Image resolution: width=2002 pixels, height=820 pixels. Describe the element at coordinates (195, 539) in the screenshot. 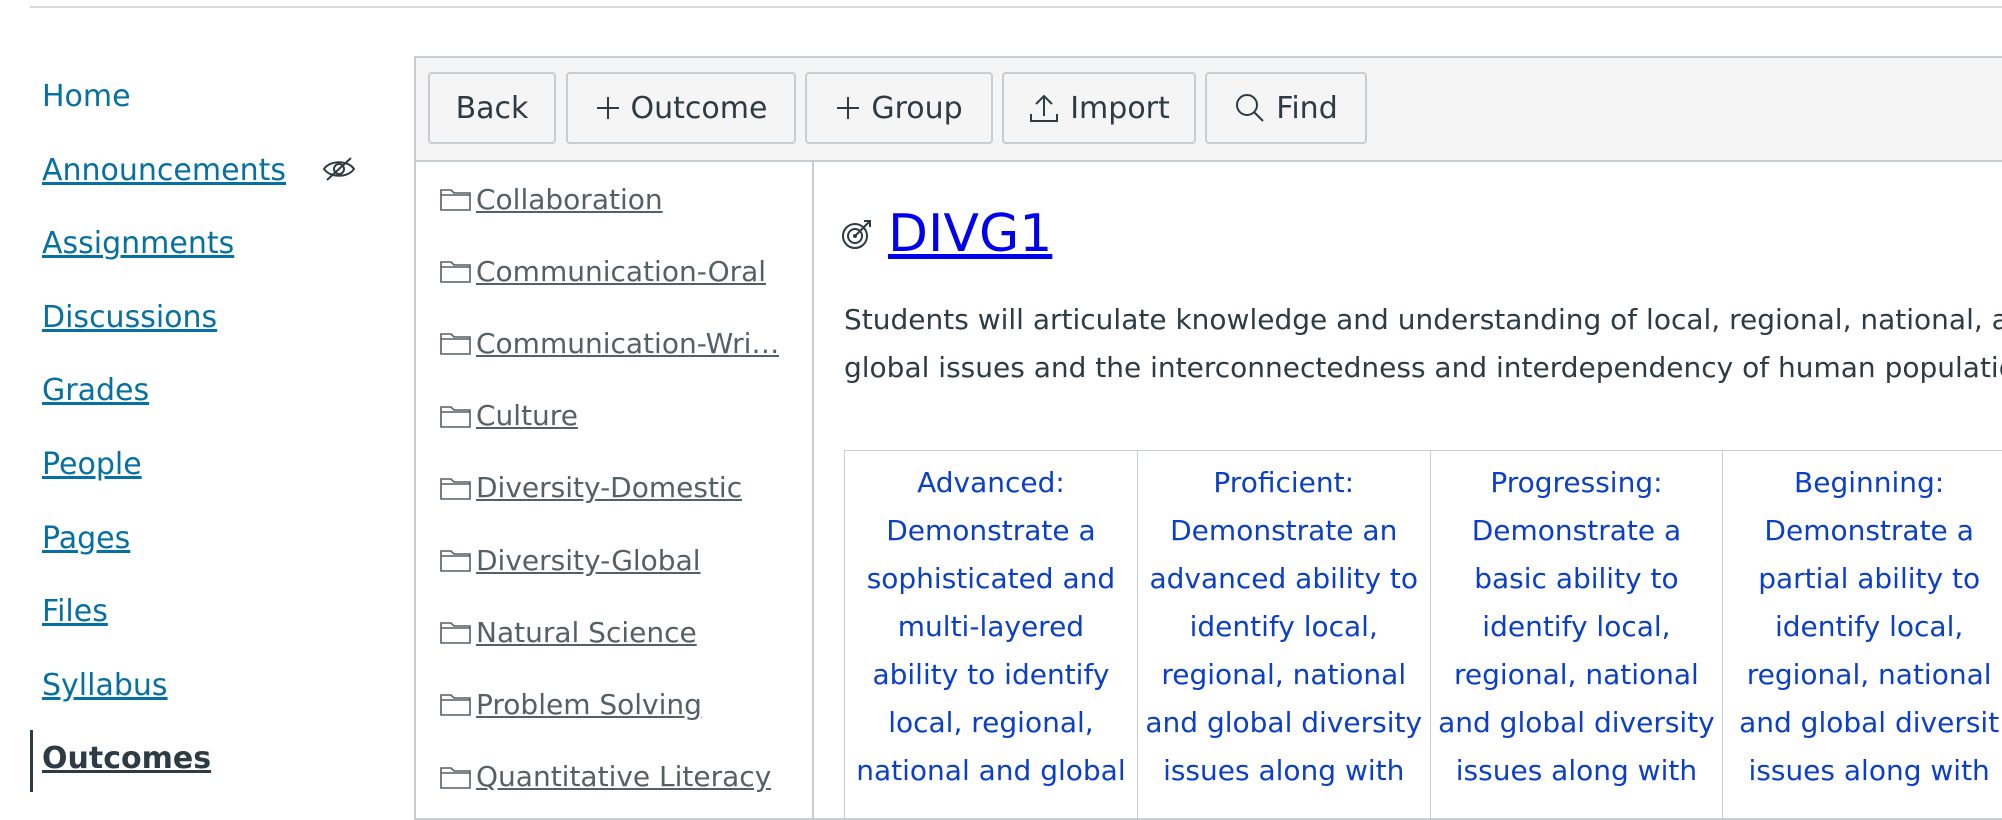

I see `nav-pages: Pages` at that location.